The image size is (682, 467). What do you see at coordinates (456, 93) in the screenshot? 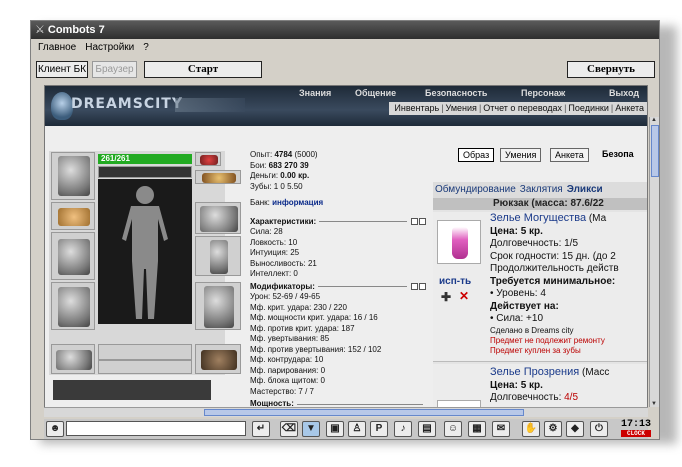
I see `nav-security: Безопасность` at bounding box center [456, 93].